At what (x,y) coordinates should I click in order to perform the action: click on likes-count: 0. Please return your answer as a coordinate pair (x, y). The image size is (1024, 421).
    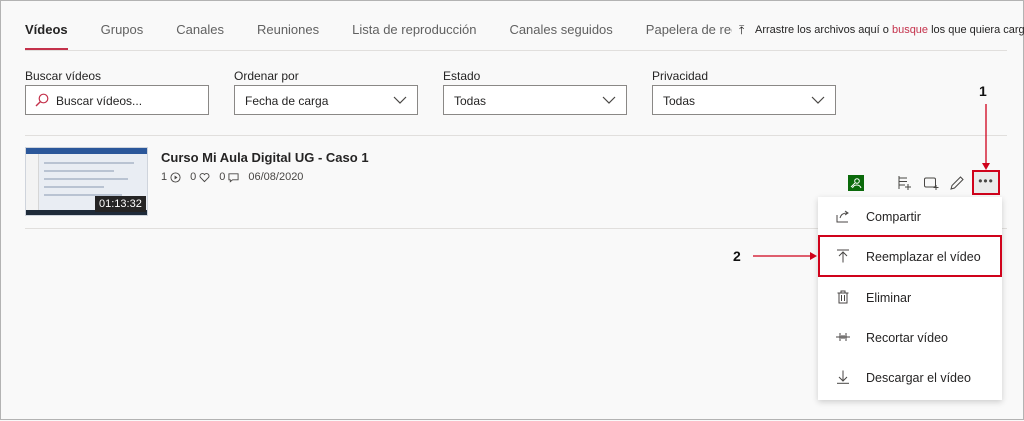
    Looking at the image, I should click on (193, 177).